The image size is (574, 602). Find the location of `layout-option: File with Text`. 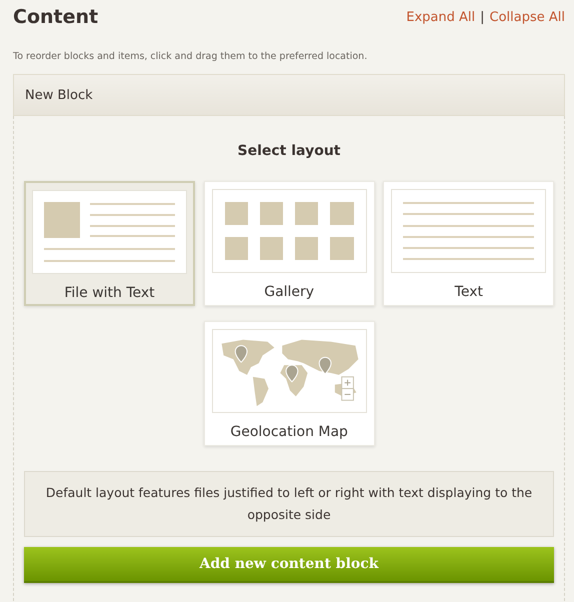

layout-option: File with Text is located at coordinates (109, 243).